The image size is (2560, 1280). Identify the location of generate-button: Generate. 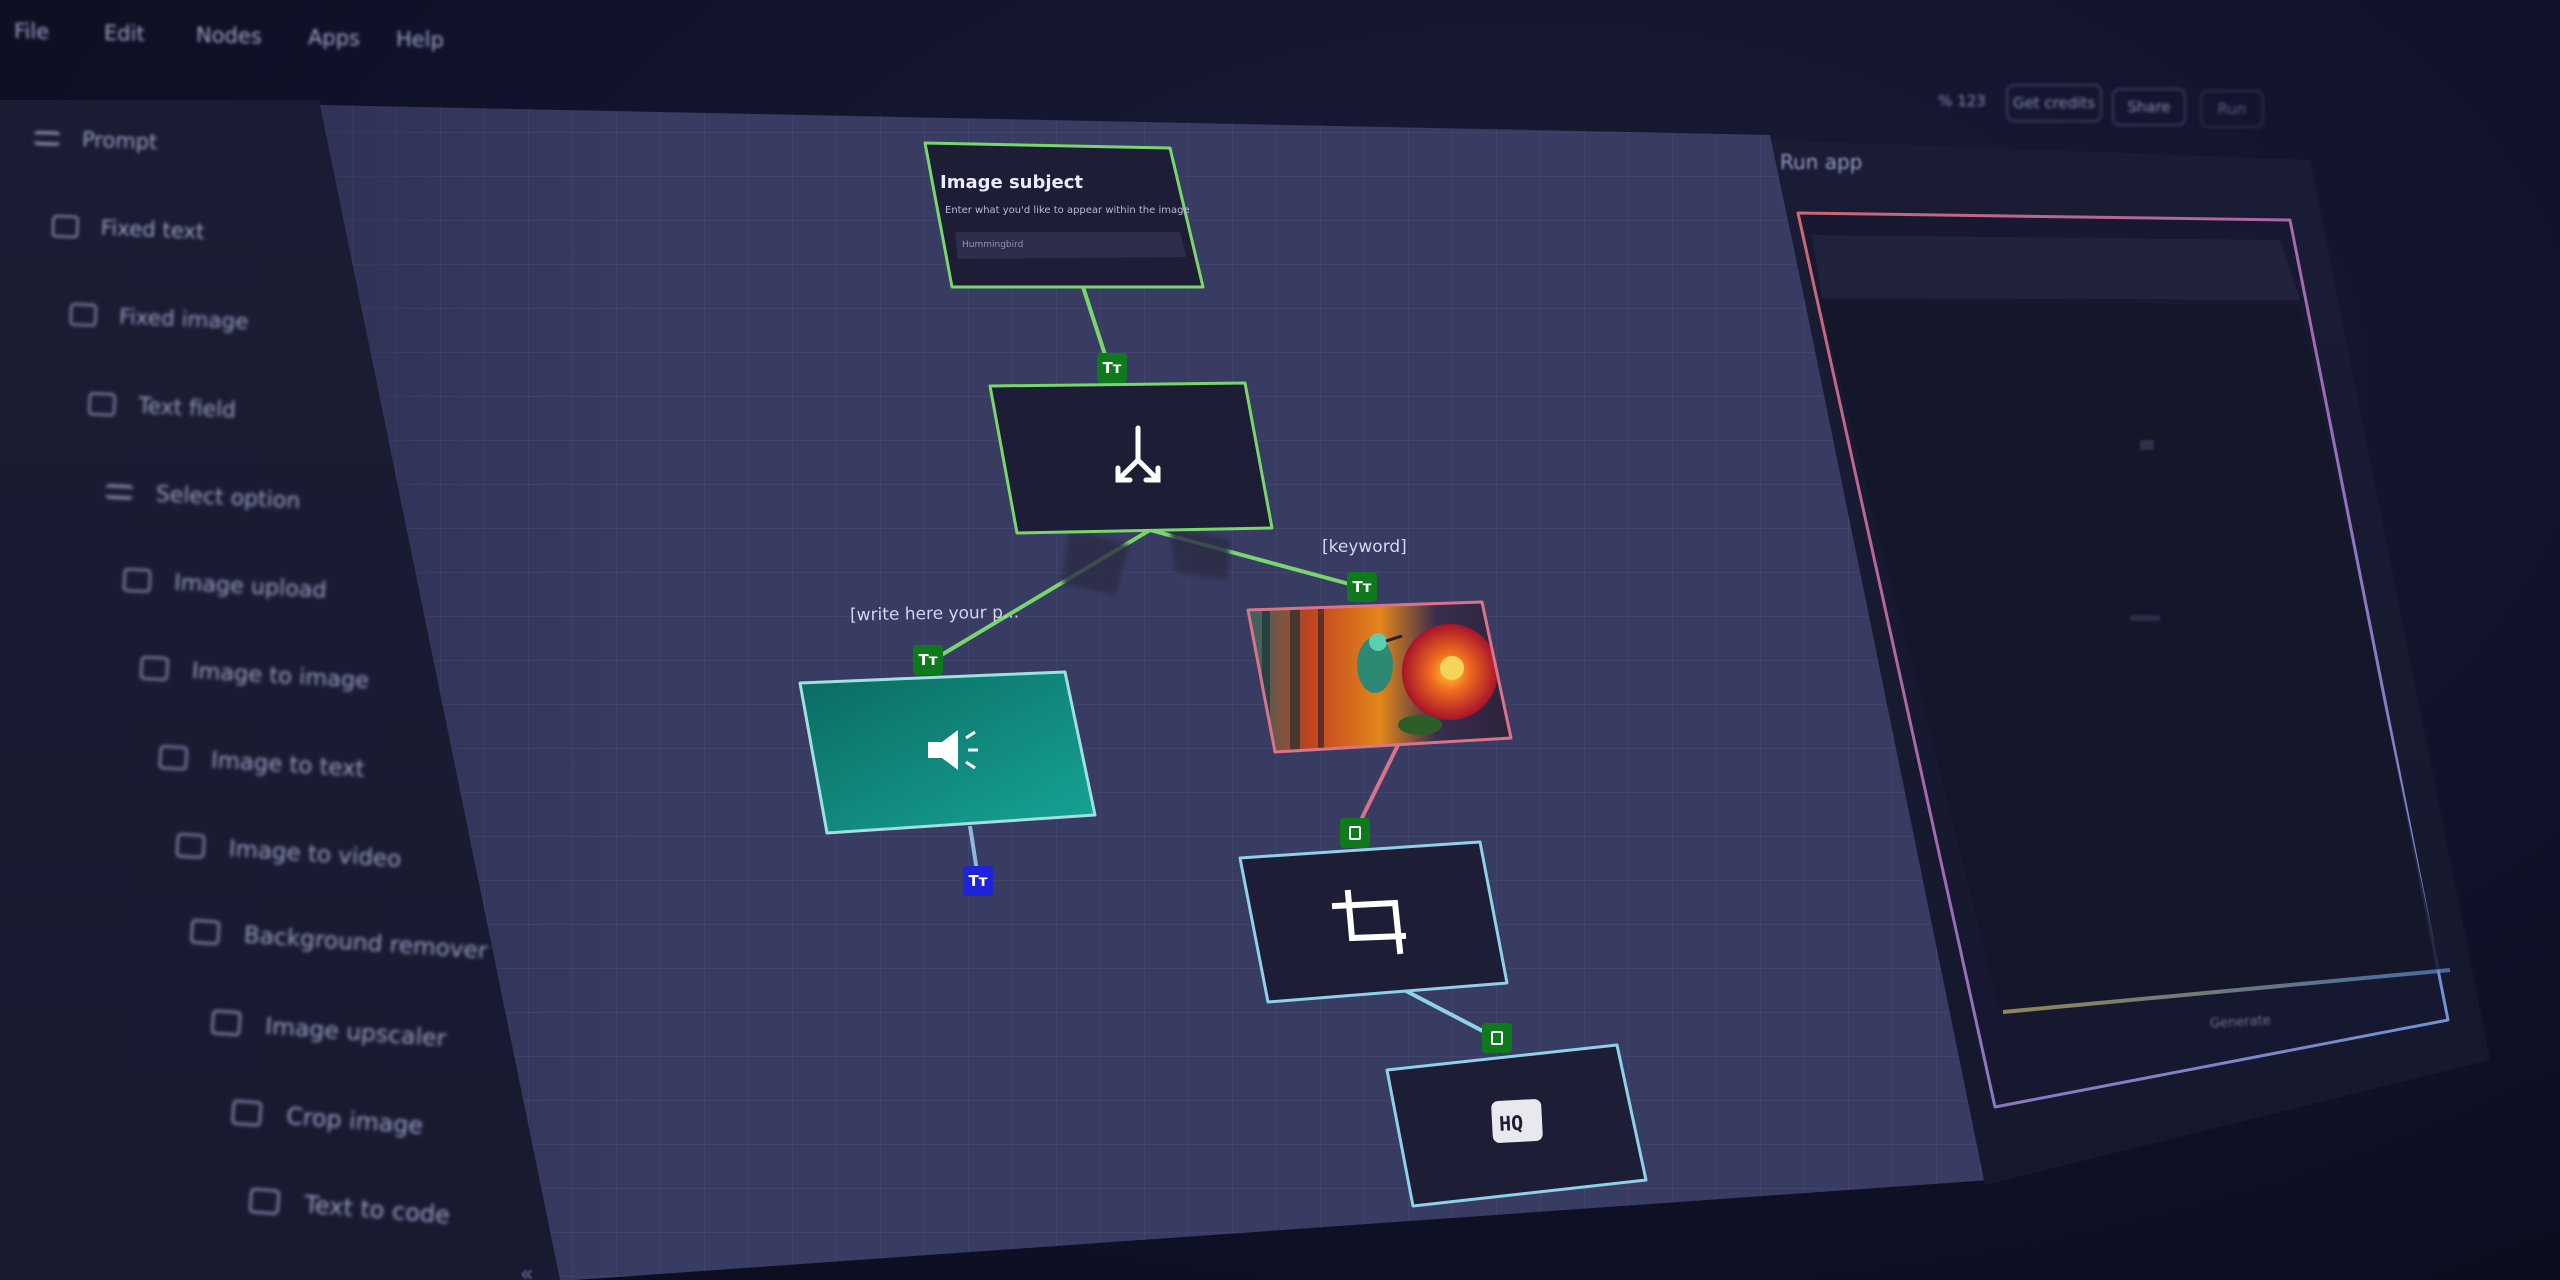
(2240, 1022).